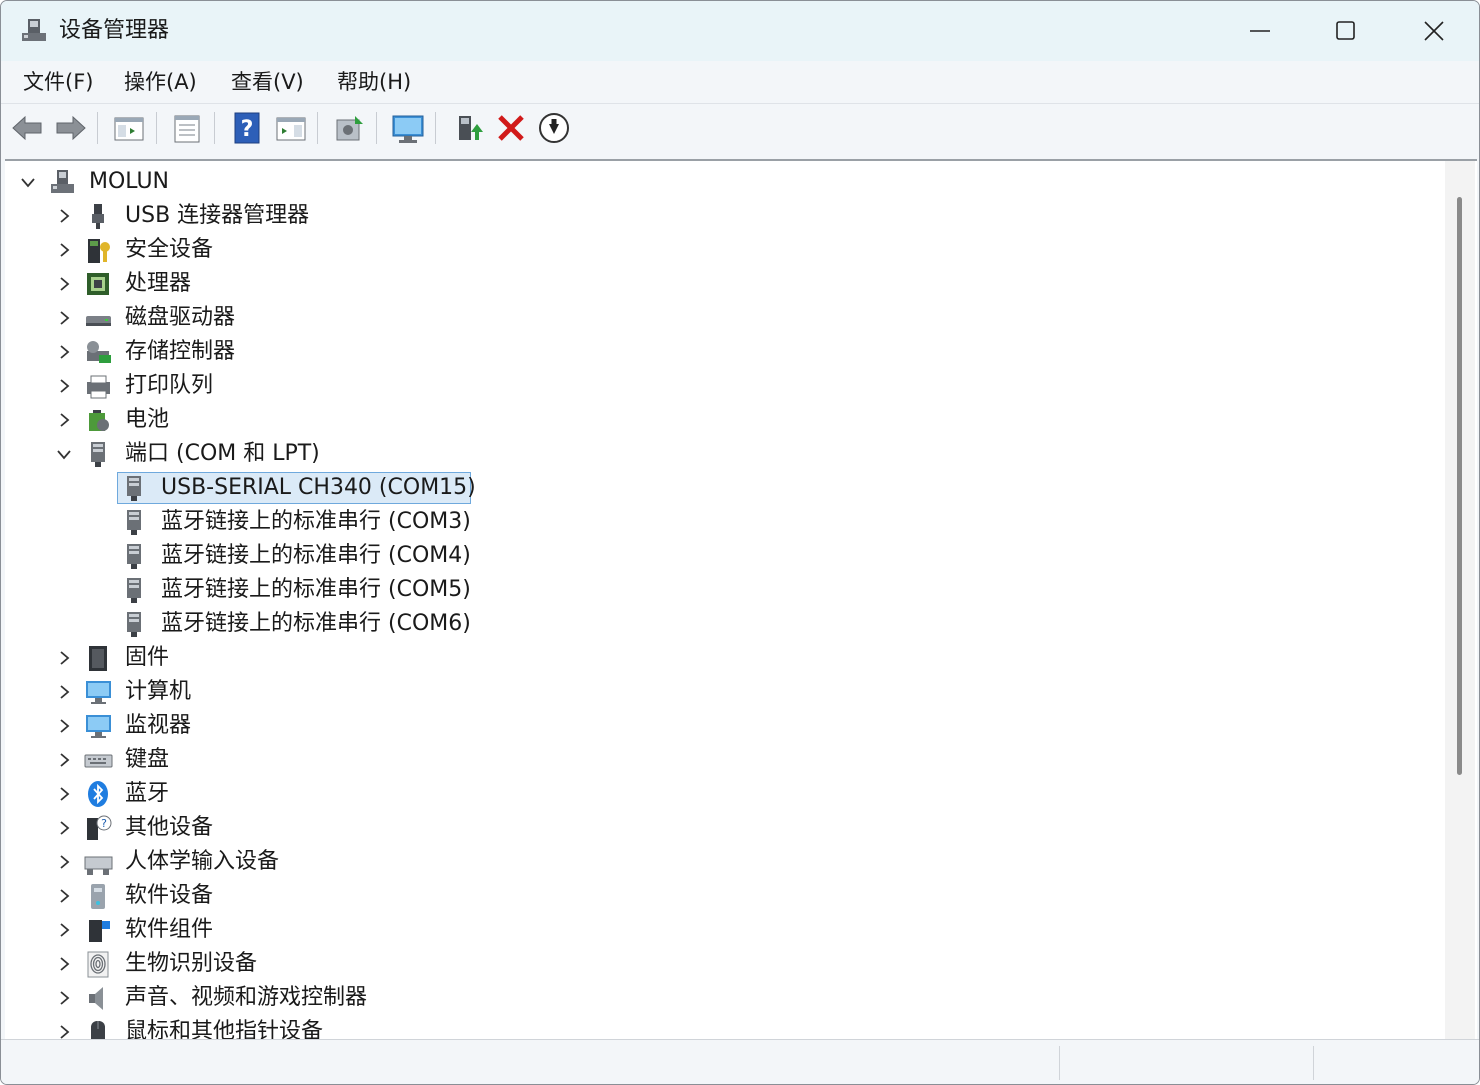 The image size is (1480, 1085). Describe the element at coordinates (267, 82) in the screenshot. I see `menu-view: 查看(V)` at that location.